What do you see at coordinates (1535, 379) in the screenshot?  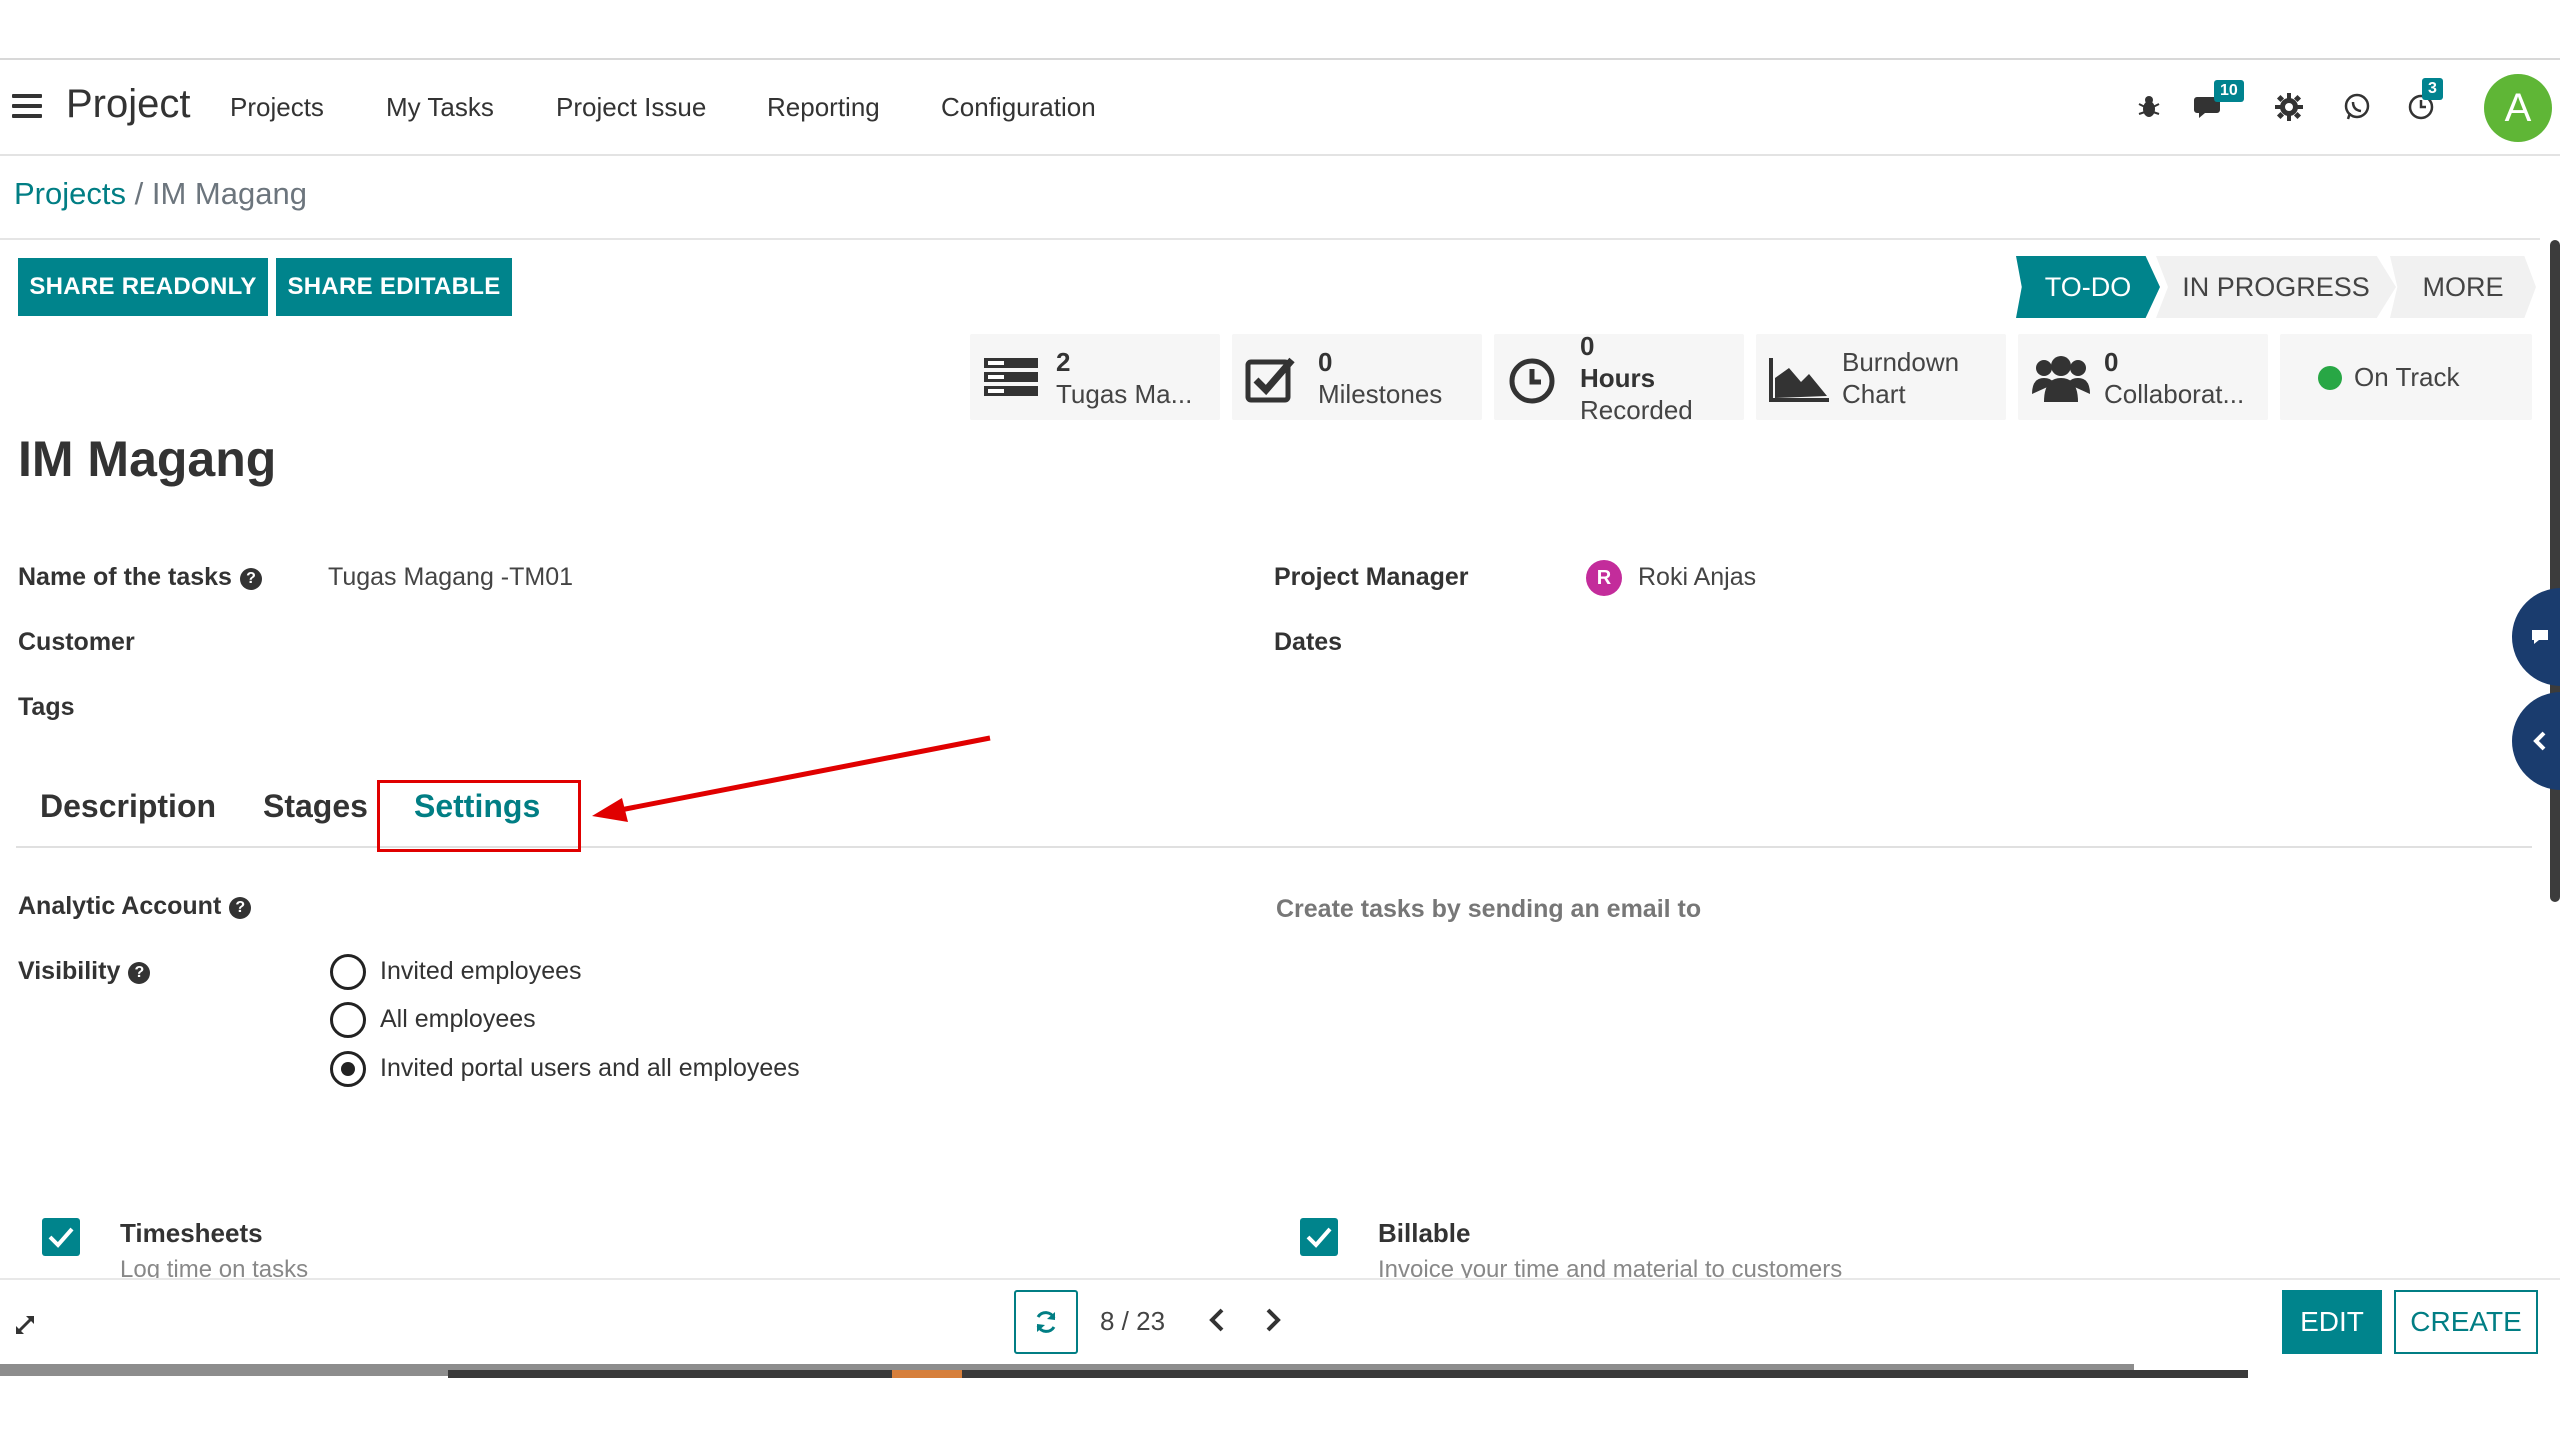 I see `clock-icon` at bounding box center [1535, 379].